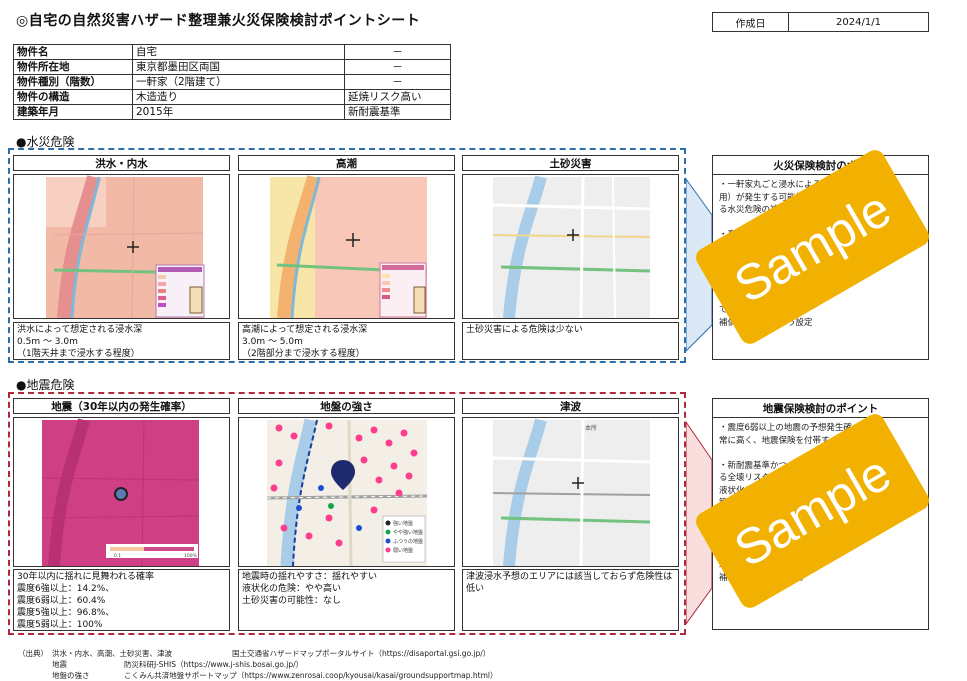 The image size is (967, 681). Describe the element at coordinates (59, 664) in the screenshot. I see `source-item: 地震` at that location.